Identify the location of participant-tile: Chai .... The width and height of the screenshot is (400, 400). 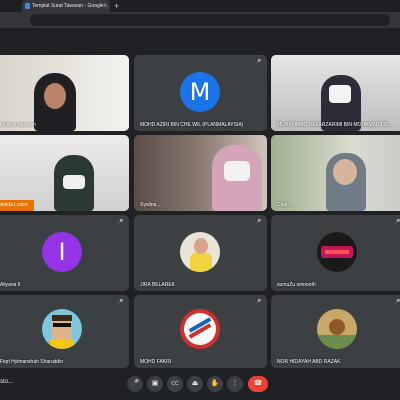
(335, 173).